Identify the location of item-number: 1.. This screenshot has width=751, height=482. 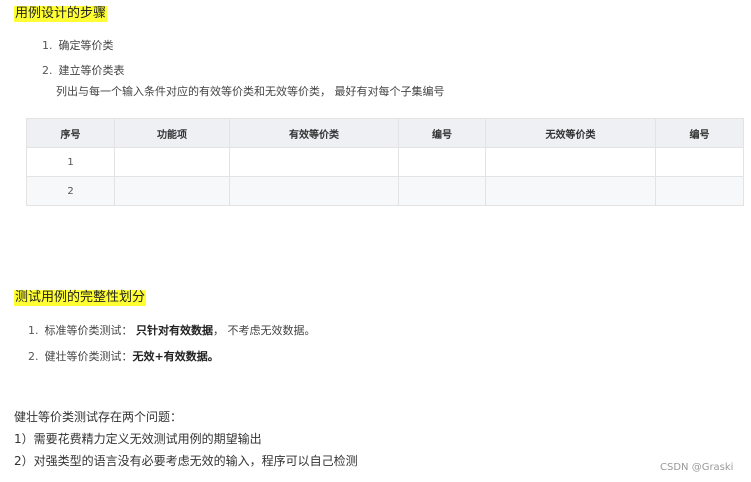
(33, 330).